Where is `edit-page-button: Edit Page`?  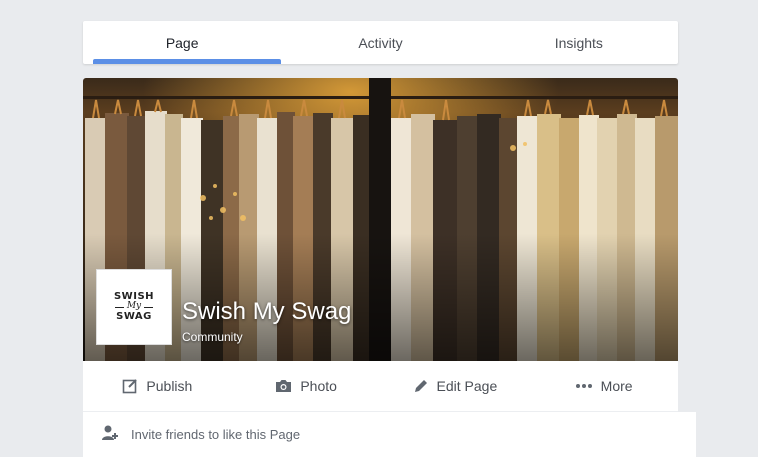
edit-page-button: Edit Page is located at coordinates (455, 386).